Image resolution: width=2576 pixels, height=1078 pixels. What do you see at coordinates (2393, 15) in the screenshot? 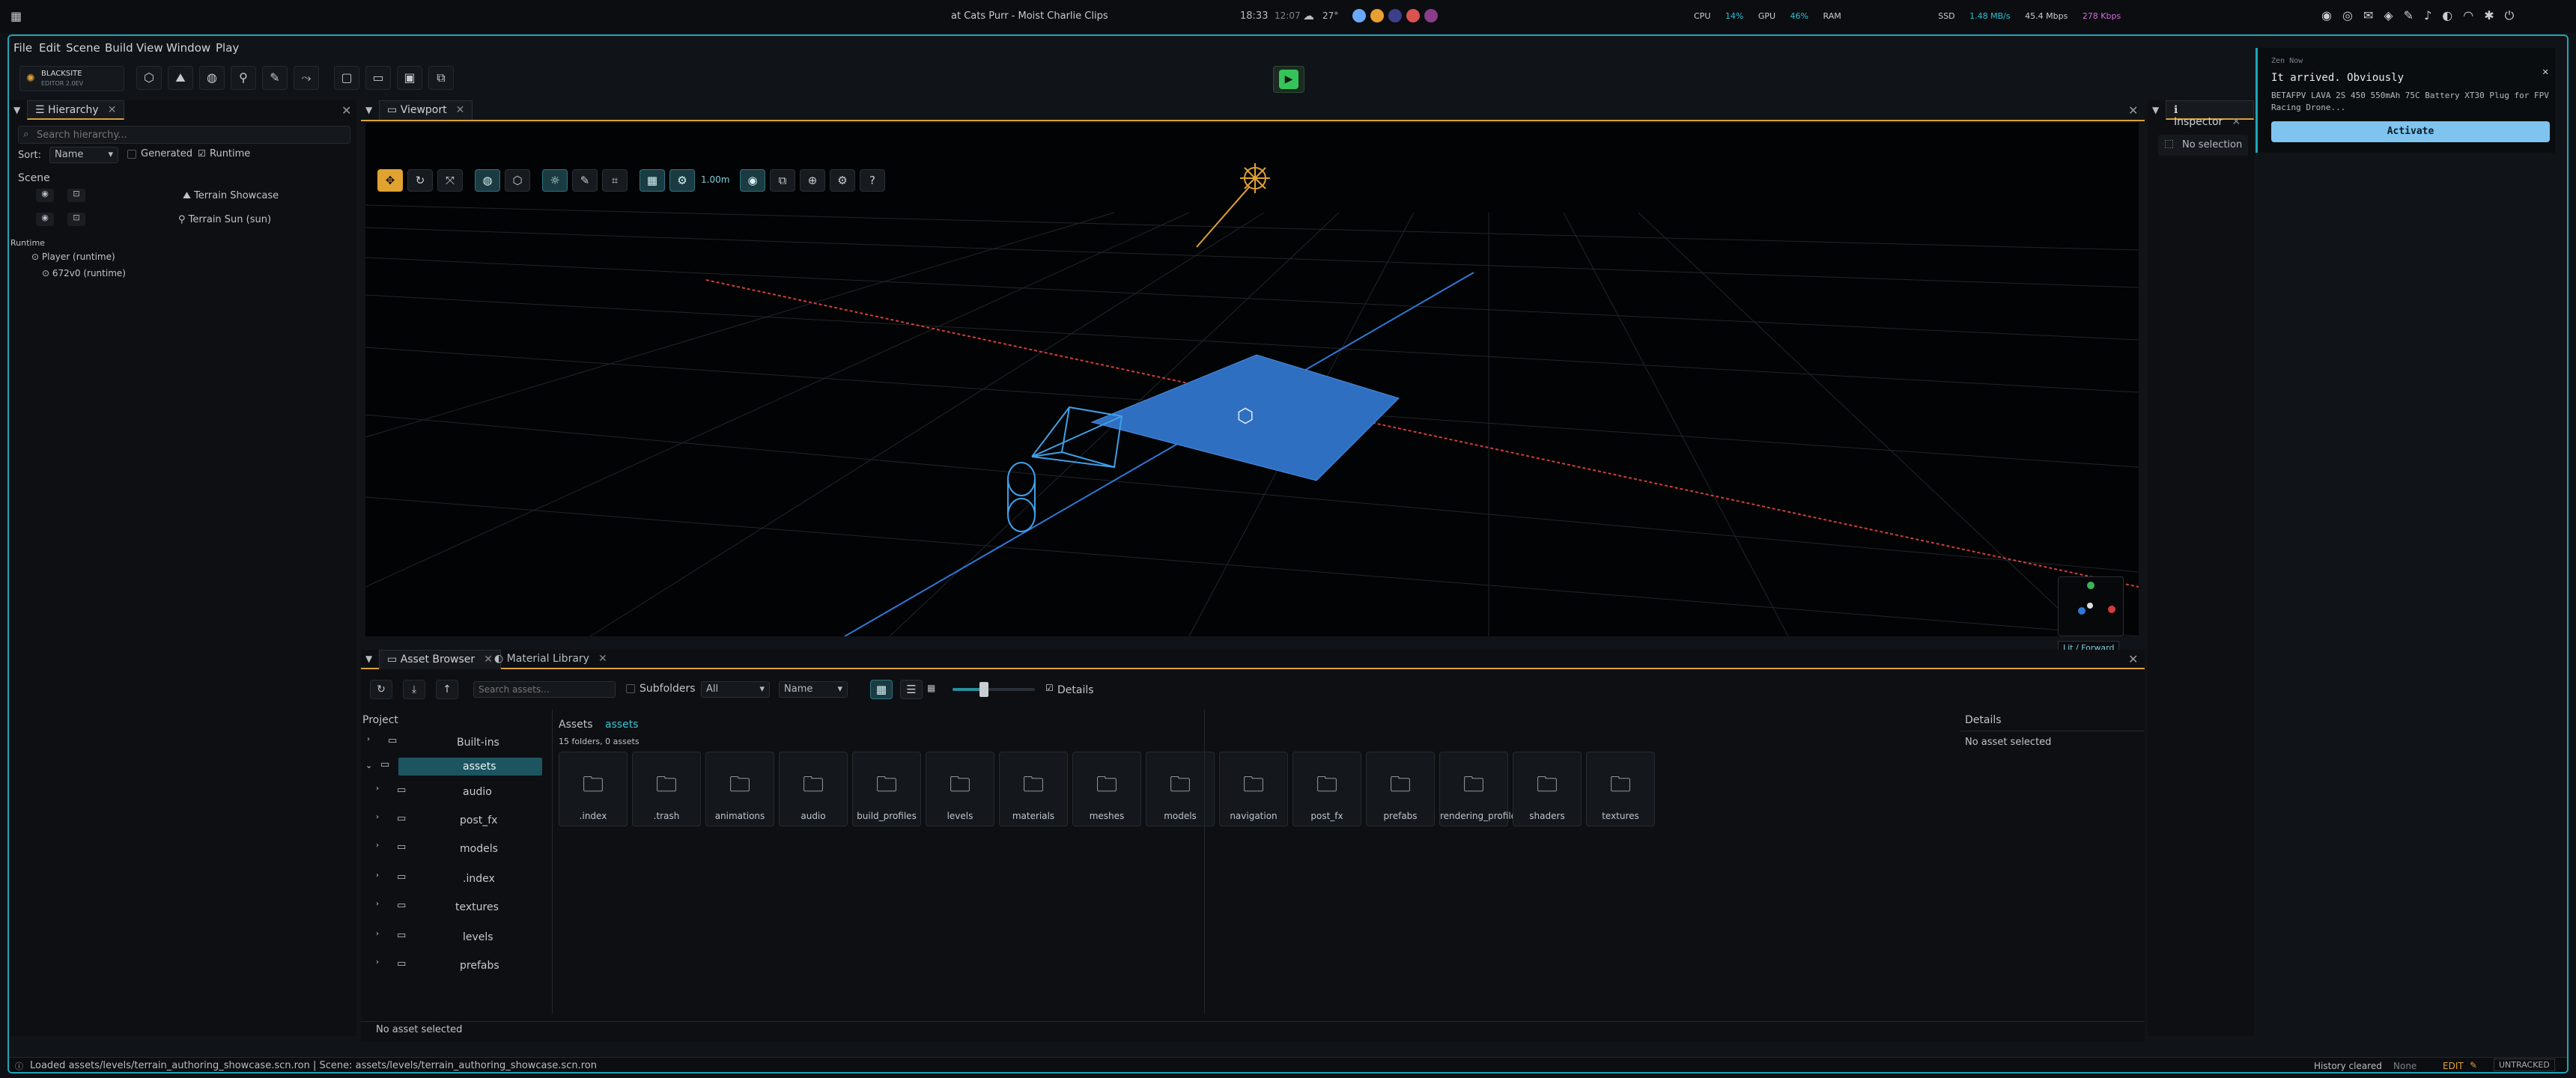
I see `chat-icon: ◈` at bounding box center [2393, 15].